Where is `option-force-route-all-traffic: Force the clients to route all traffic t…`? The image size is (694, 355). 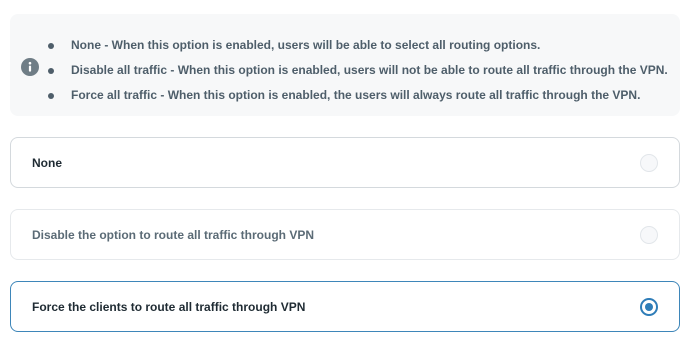 option-force-route-all-traffic: Force the clients to route all traffic t… is located at coordinates (345, 306).